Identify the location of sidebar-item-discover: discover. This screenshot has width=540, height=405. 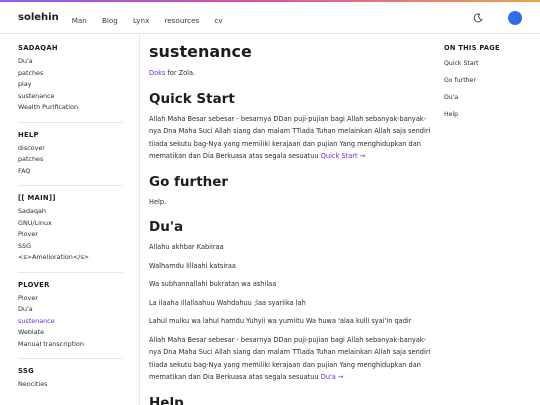
(70, 149).